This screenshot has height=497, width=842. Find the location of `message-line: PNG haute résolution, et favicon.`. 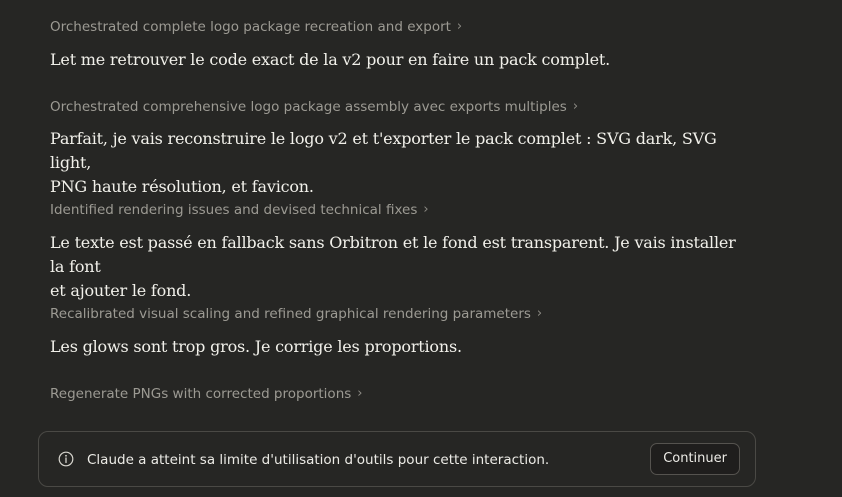

message-line: PNG haute résolution, et favicon. is located at coordinates (182, 186).